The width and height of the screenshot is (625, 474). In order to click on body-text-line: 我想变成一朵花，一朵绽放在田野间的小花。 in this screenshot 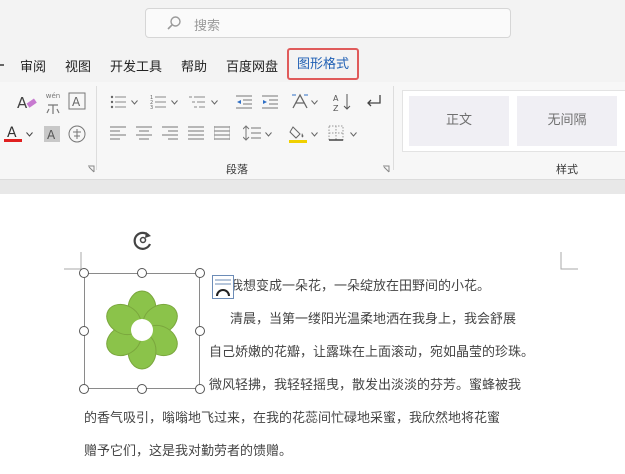, I will do `click(360, 286)`.